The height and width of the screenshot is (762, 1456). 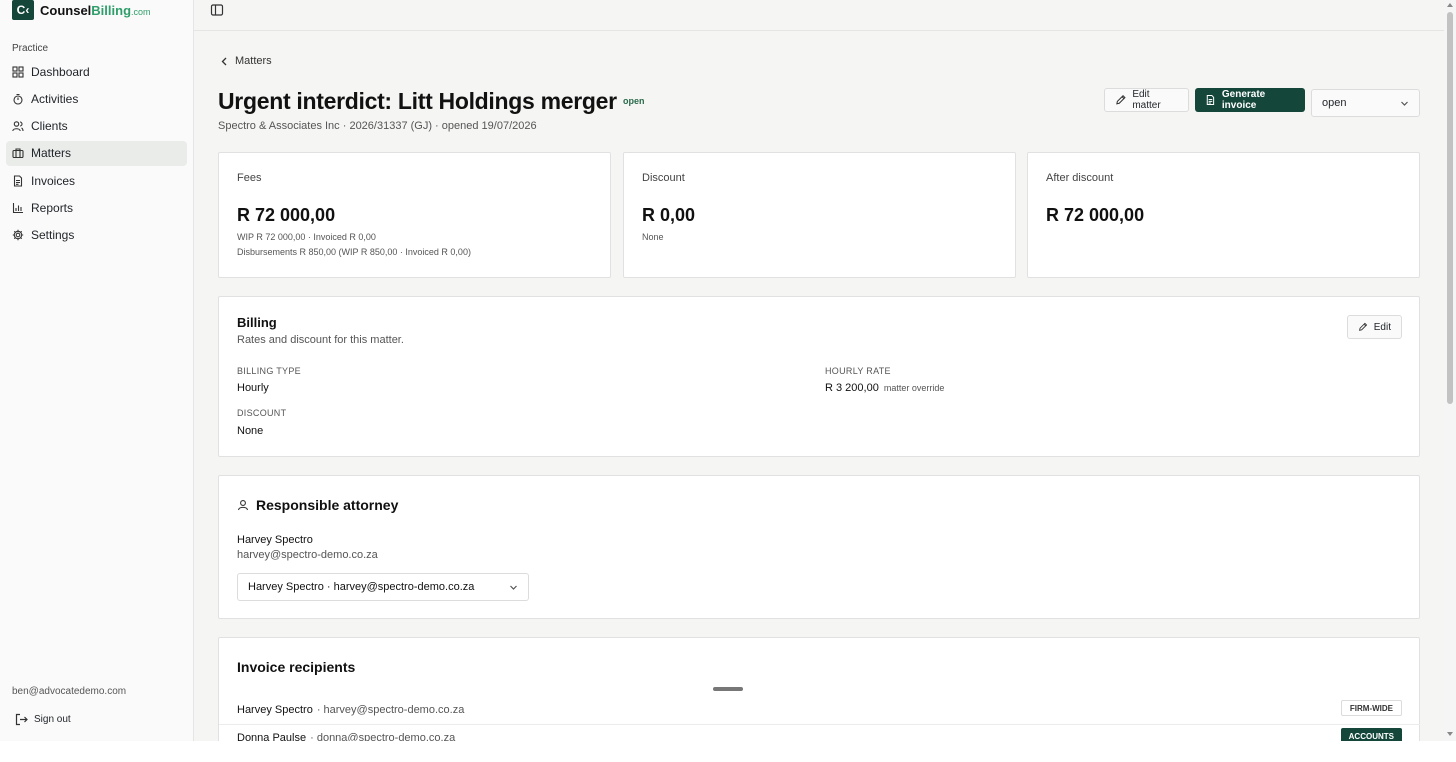 I want to click on after-discount-value: R 72 000,00, so click(x=1095, y=215).